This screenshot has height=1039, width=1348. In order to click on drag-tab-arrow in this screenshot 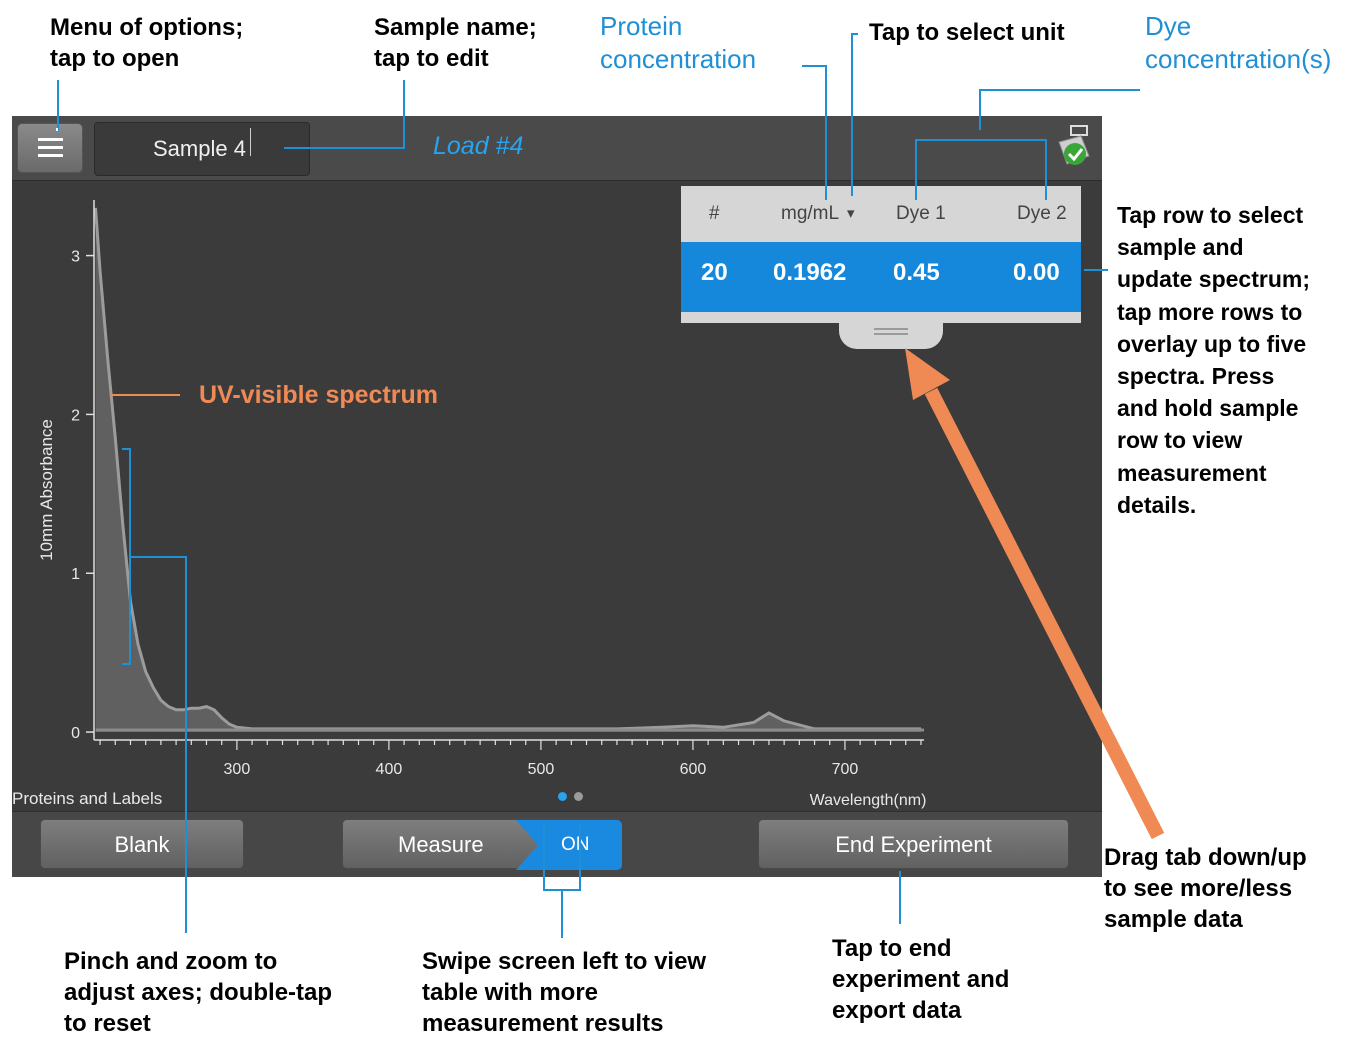, I will do `click(1044, 613)`.